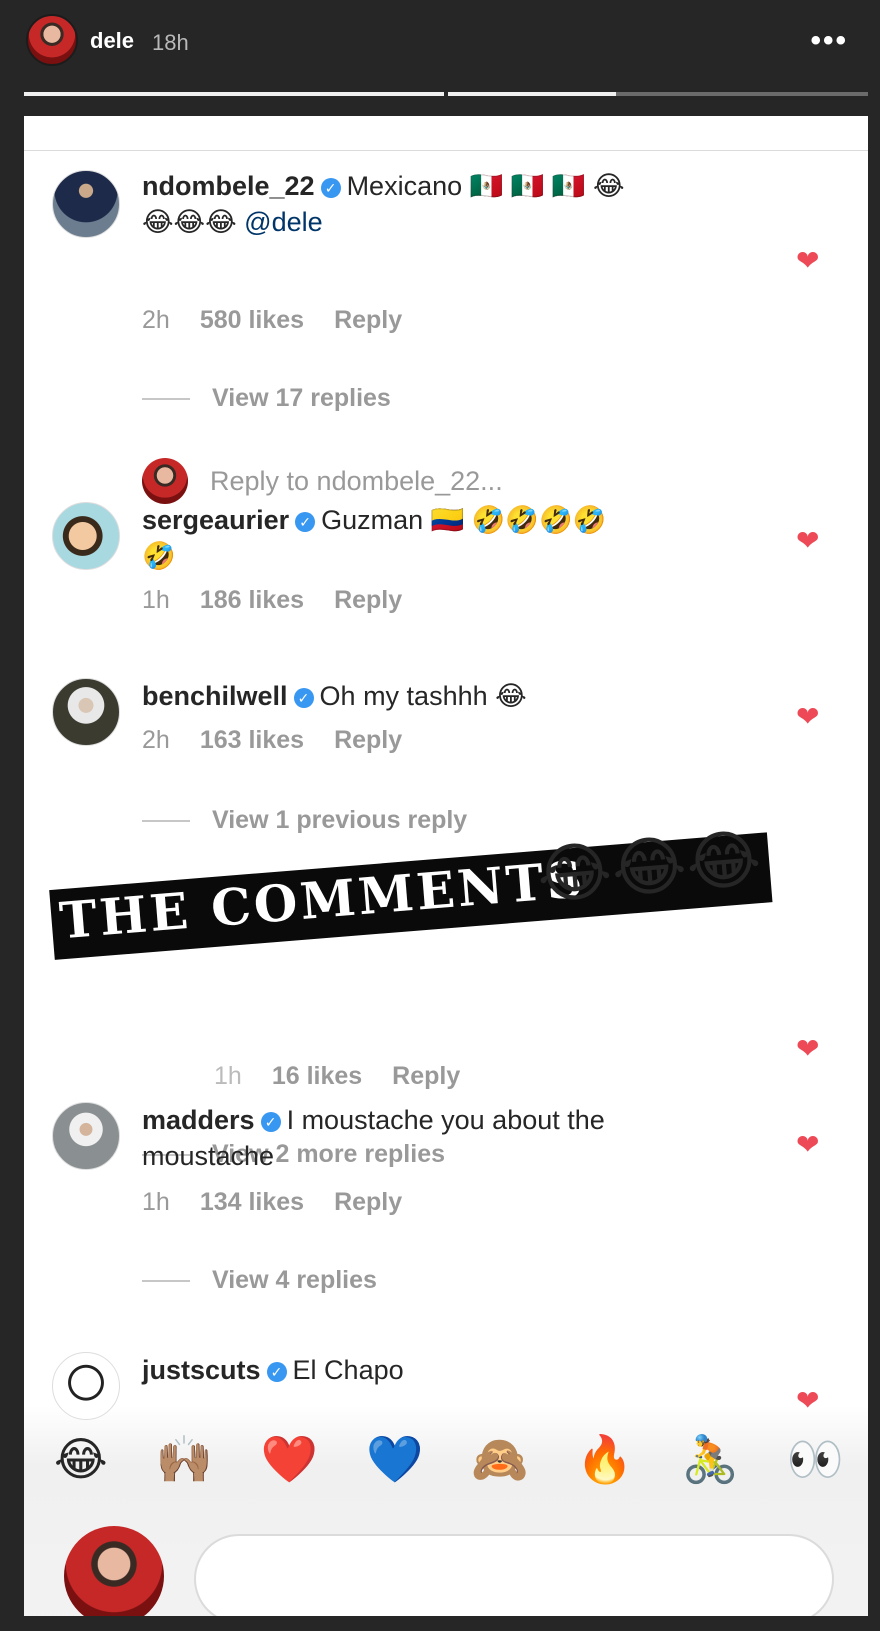 Image resolution: width=880 pixels, height=1631 pixels. I want to click on story-progress, so click(446, 94).